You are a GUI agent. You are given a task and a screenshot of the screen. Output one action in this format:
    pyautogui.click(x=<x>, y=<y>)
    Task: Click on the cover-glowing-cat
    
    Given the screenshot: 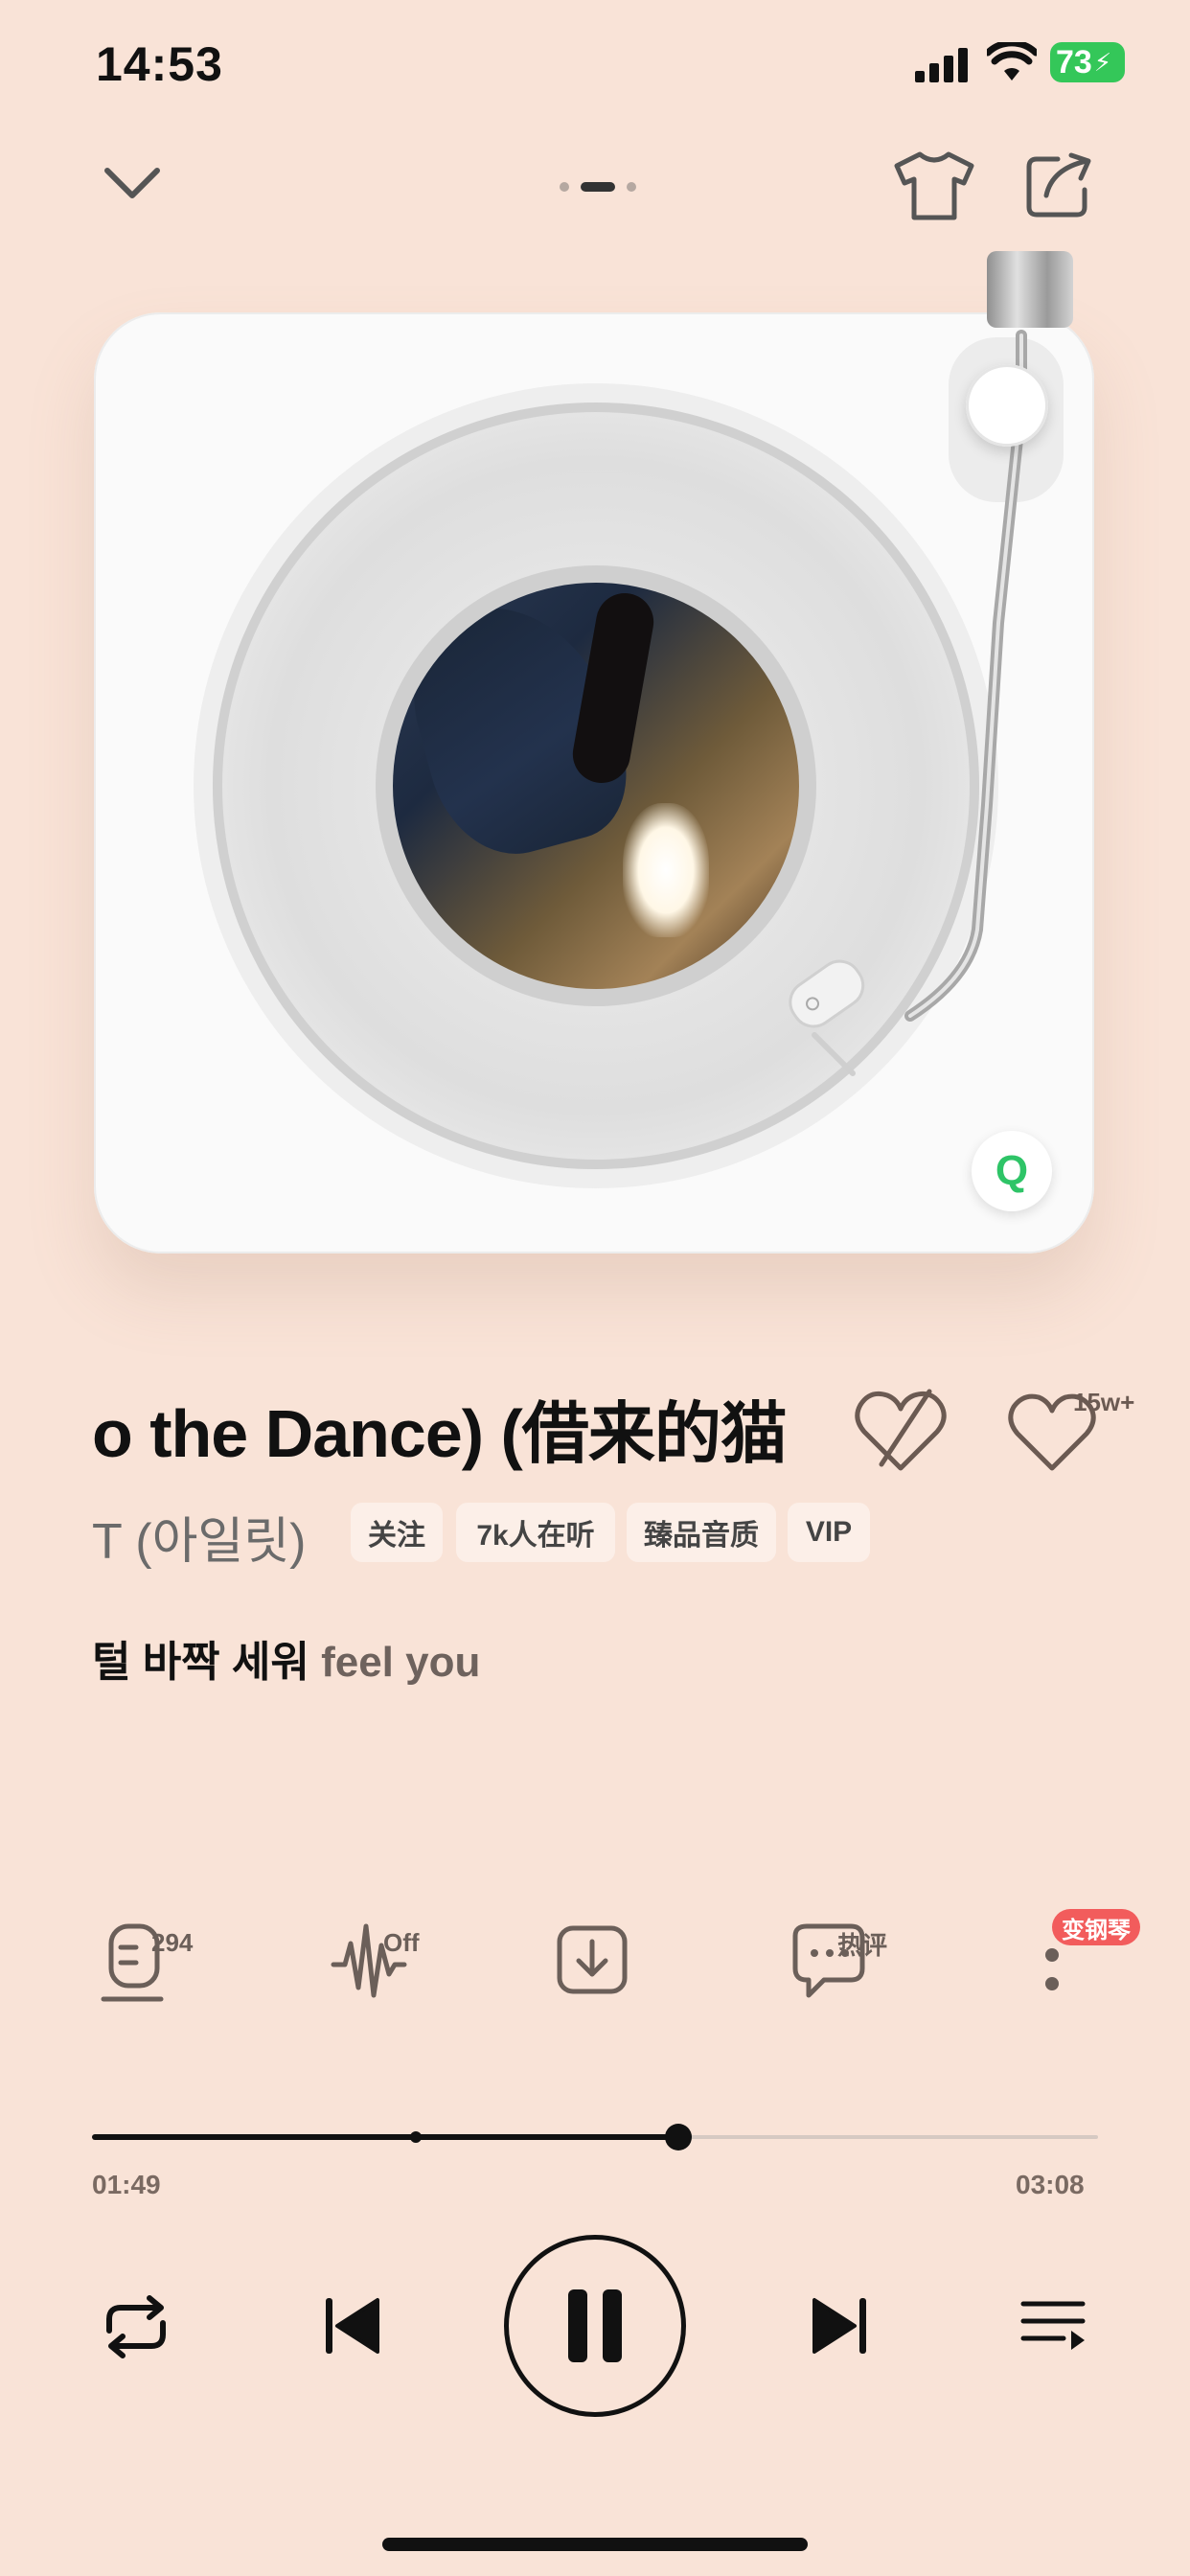 What is the action you would take?
    pyautogui.click(x=666, y=870)
    